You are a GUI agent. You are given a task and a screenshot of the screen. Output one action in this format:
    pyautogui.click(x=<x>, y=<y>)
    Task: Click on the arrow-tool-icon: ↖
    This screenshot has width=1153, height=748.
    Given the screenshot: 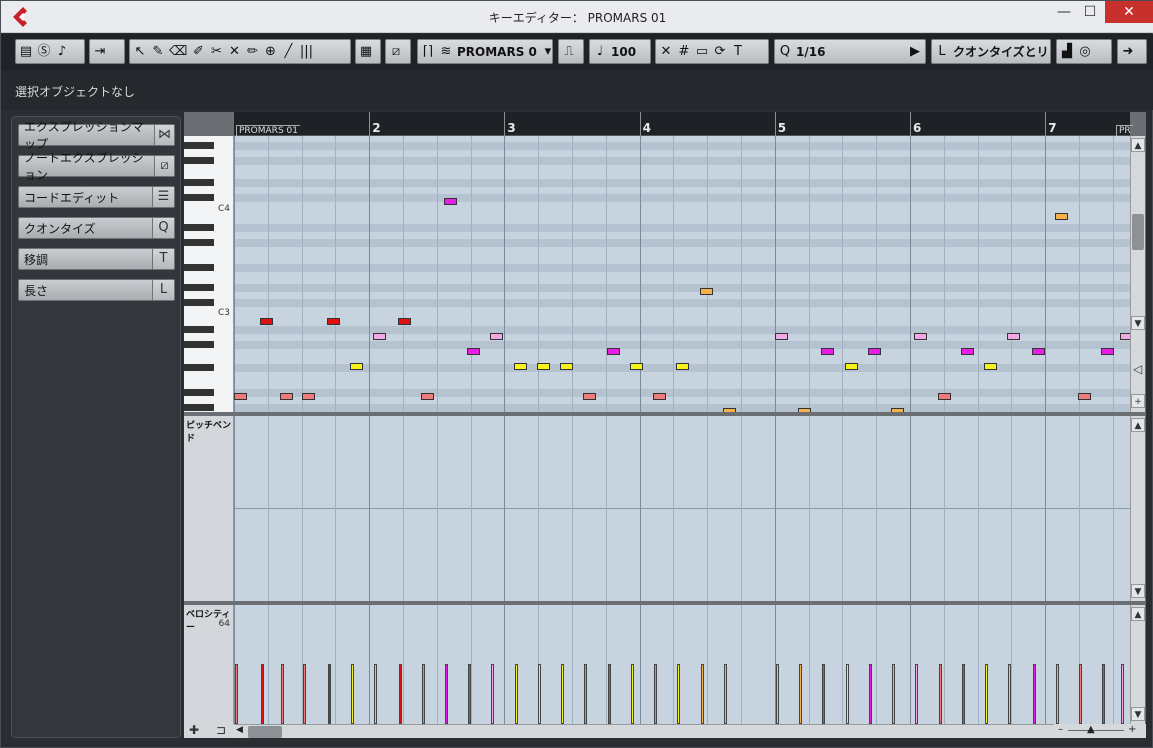 What is the action you would take?
    pyautogui.click(x=140, y=51)
    